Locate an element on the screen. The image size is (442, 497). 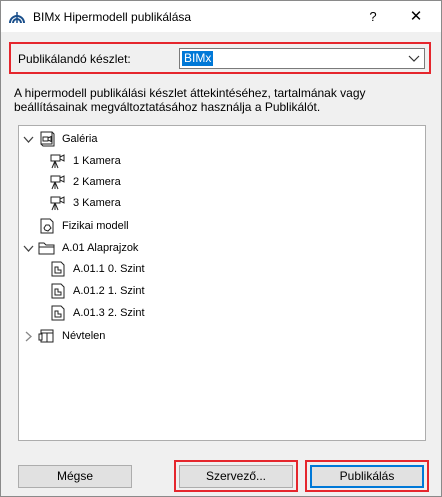
model-icon is located at coordinates (47, 226).